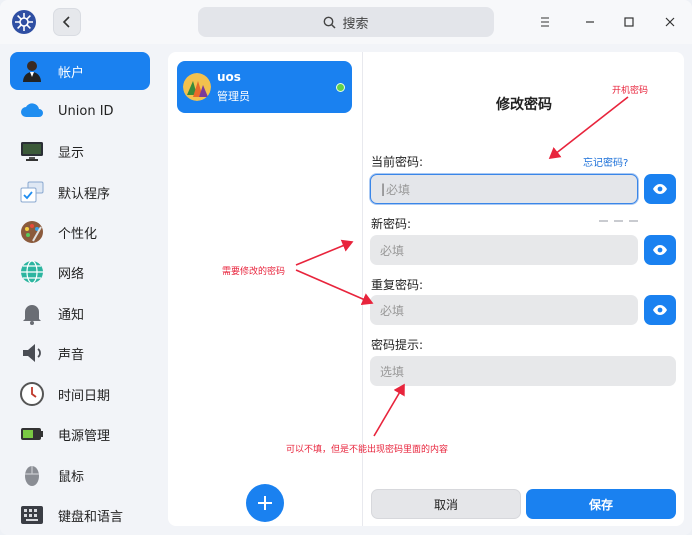 This screenshot has width=692, height=535. I want to click on forgot-password-link: 忘记密码?, so click(605, 161).